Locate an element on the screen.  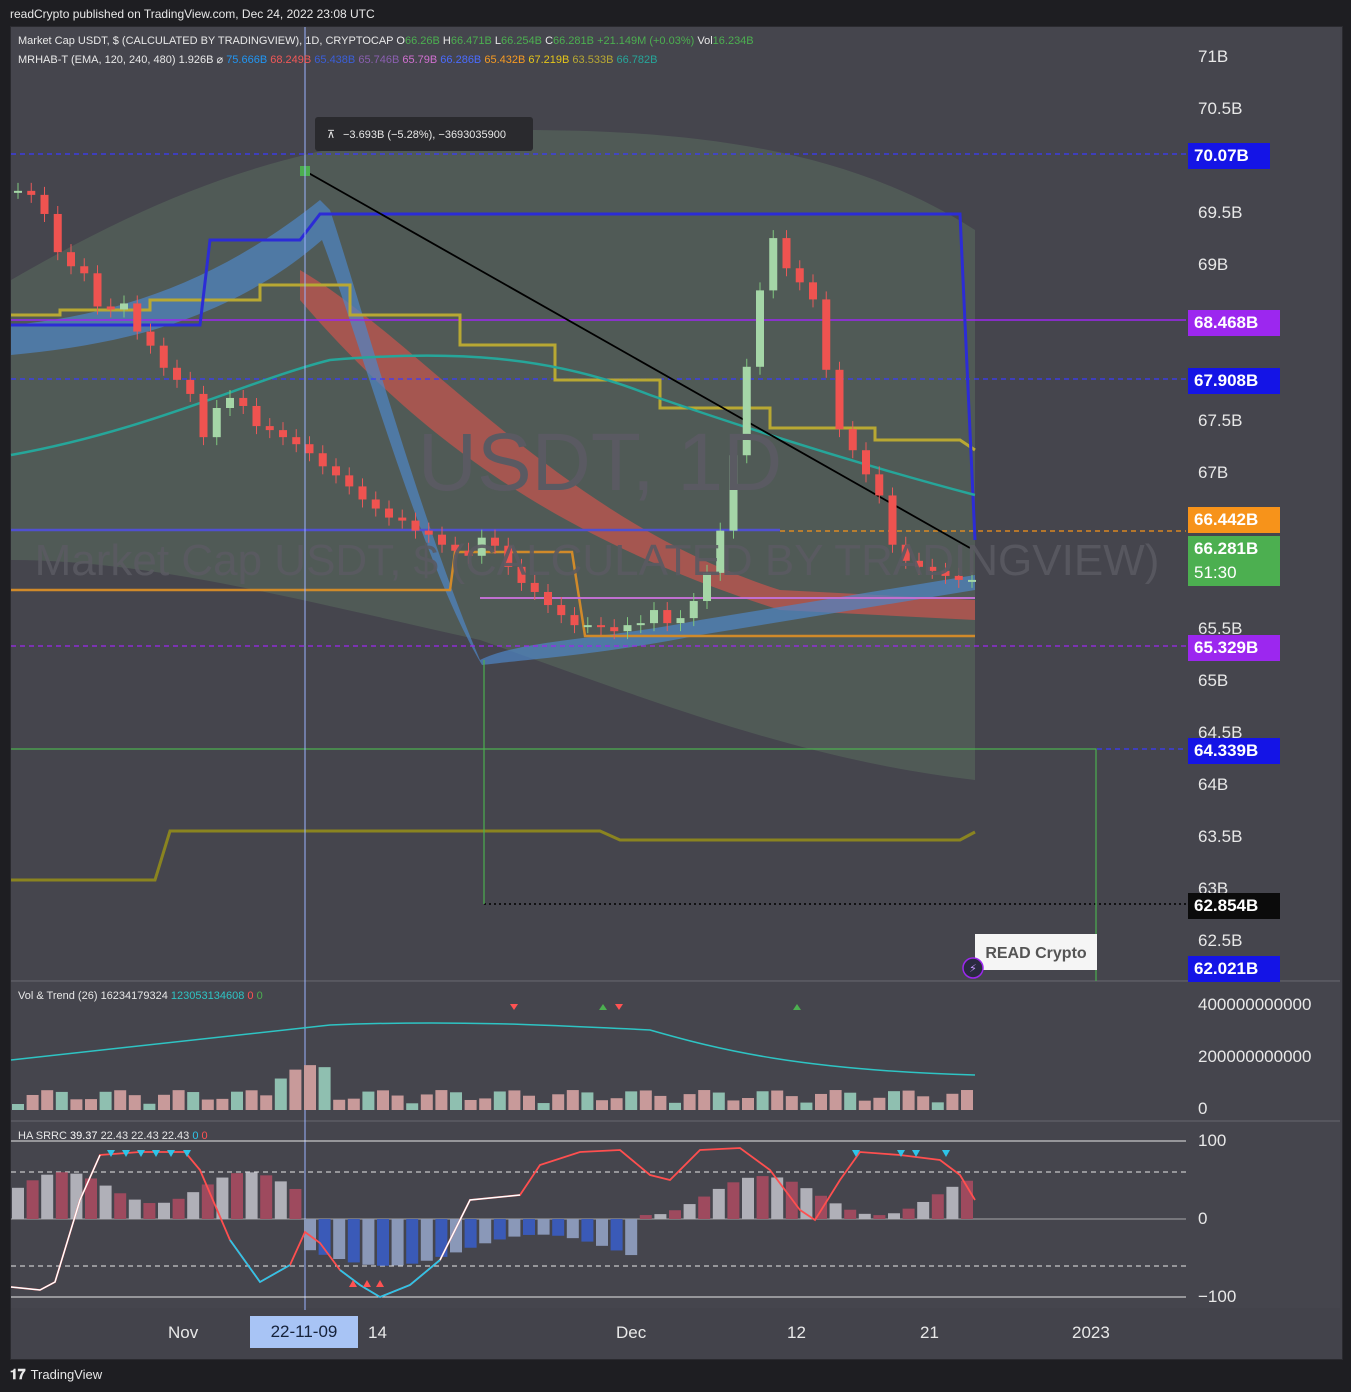
ha-legend: HA SRRC 39.37 22.43 22.43 22.43 0 0 is located at coordinates (113, 1136).